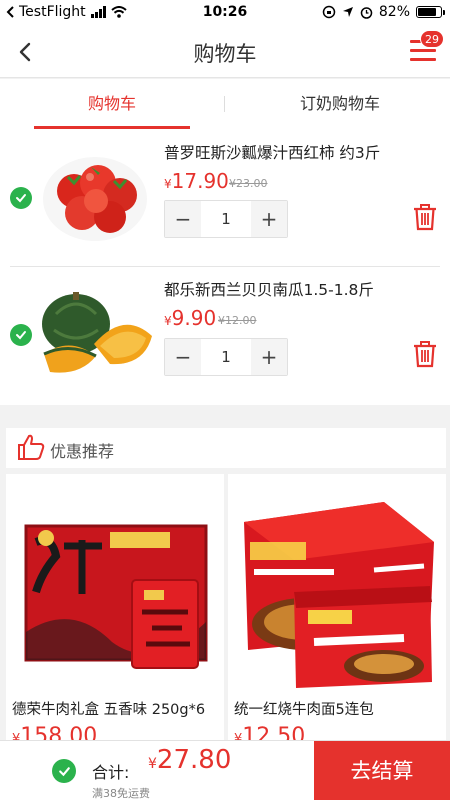 This screenshot has height=800, width=450. Describe the element at coordinates (329, 12) in the screenshot. I see `rotation-lock-icon` at that location.